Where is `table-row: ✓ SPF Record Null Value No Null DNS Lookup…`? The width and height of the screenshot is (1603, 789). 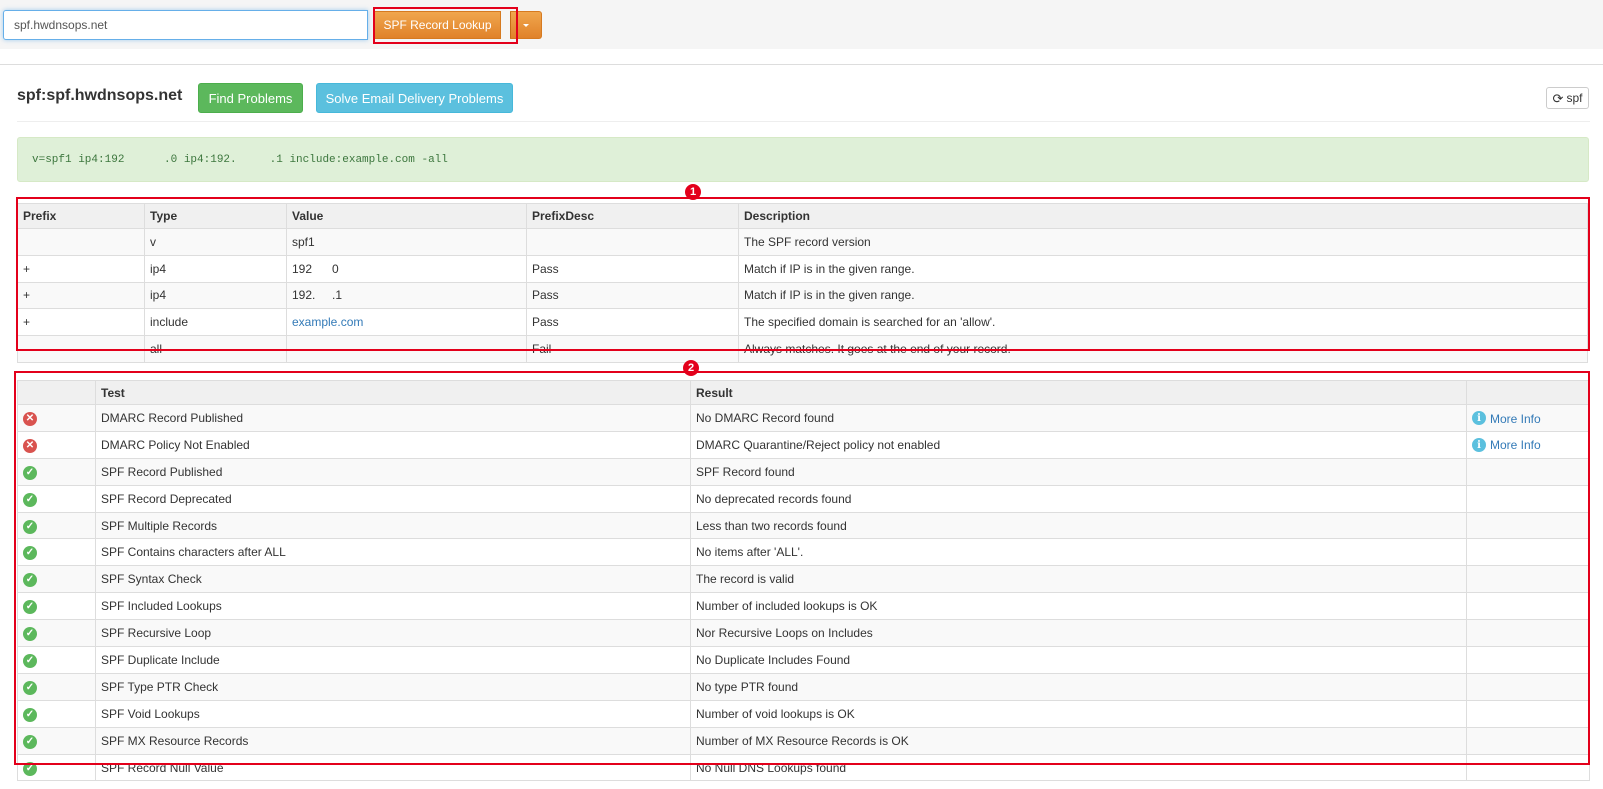 table-row: ✓ SPF Record Null Value No Null DNS Lookup… is located at coordinates (803, 767).